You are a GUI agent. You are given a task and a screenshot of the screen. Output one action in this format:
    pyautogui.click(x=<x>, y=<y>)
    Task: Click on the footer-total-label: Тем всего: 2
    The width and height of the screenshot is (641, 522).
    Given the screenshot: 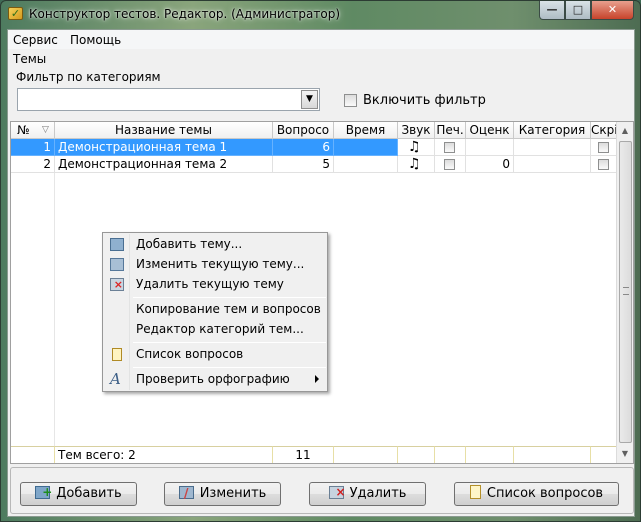 What is the action you would take?
    pyautogui.click(x=164, y=454)
    